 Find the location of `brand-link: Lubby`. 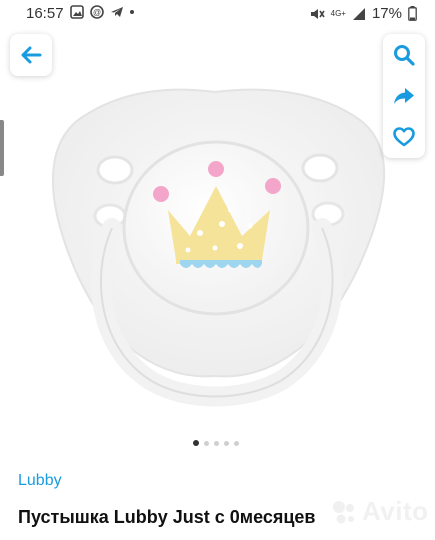

brand-link: Lubby is located at coordinates (40, 481).